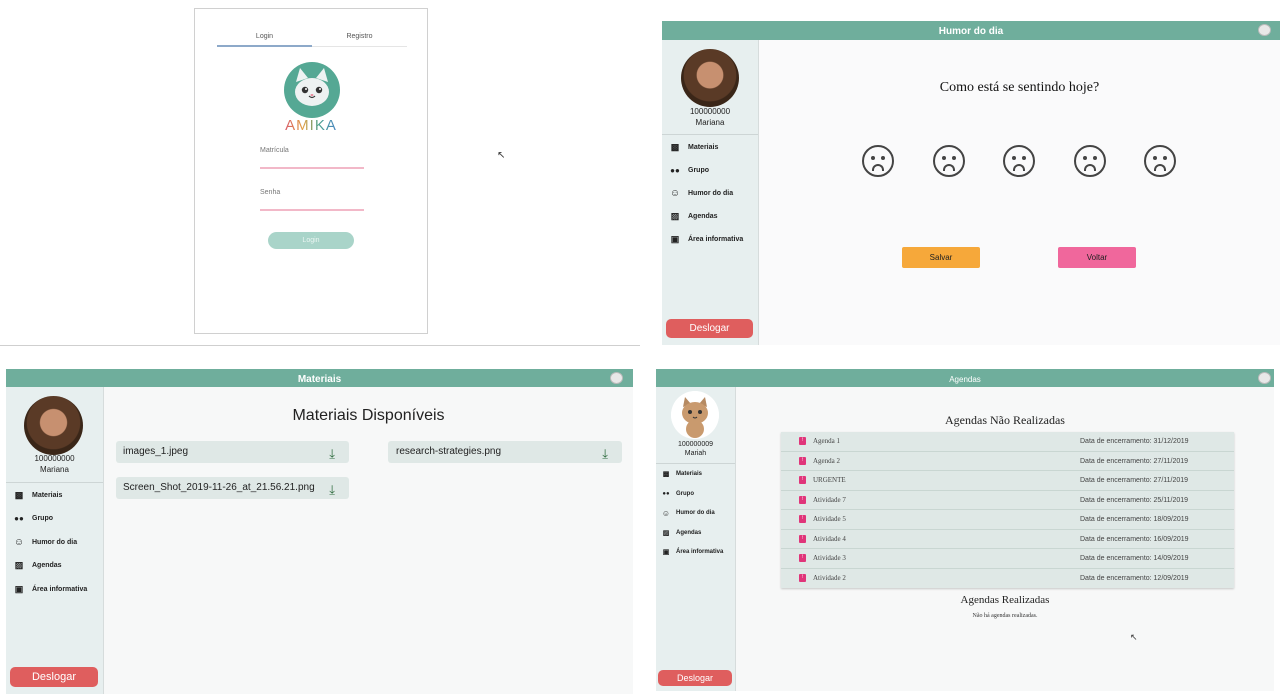 Image resolution: width=1282 pixels, height=694 pixels. I want to click on materiais-topbar-title: Materiais, so click(319, 379).